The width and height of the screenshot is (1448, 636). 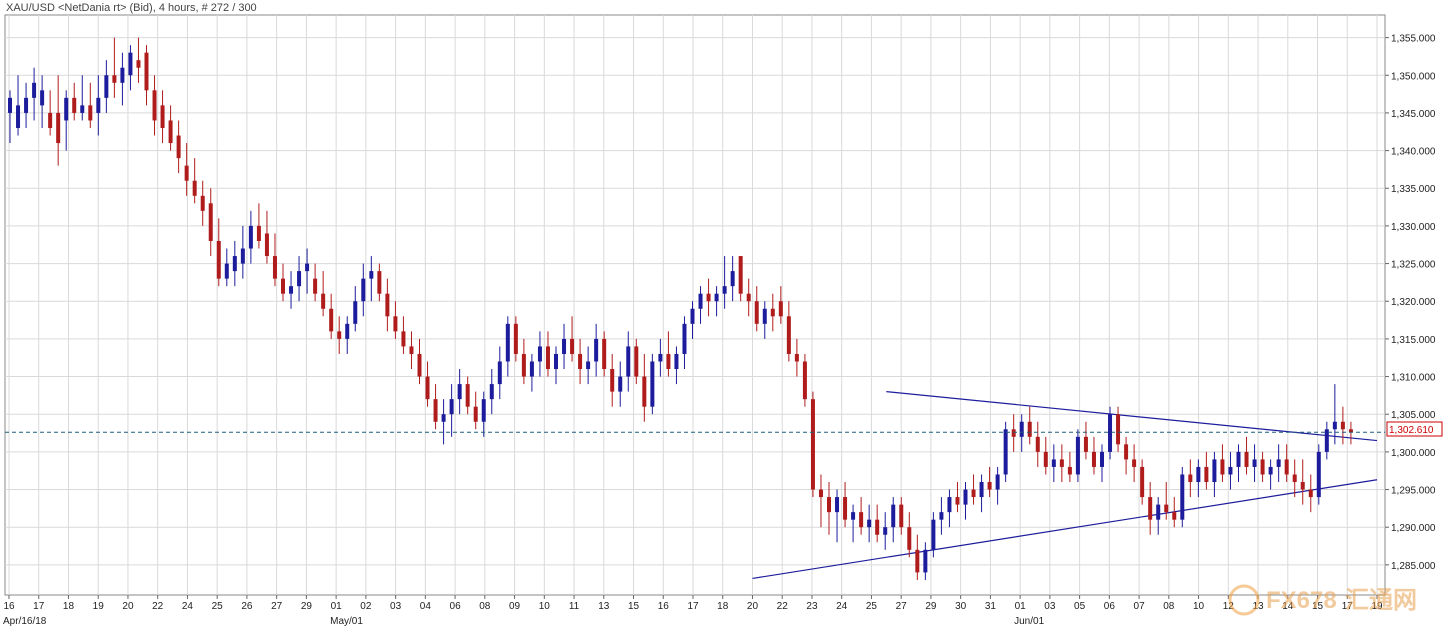 I want to click on y-tick-label: 1,350.000, so click(x=1413, y=76).